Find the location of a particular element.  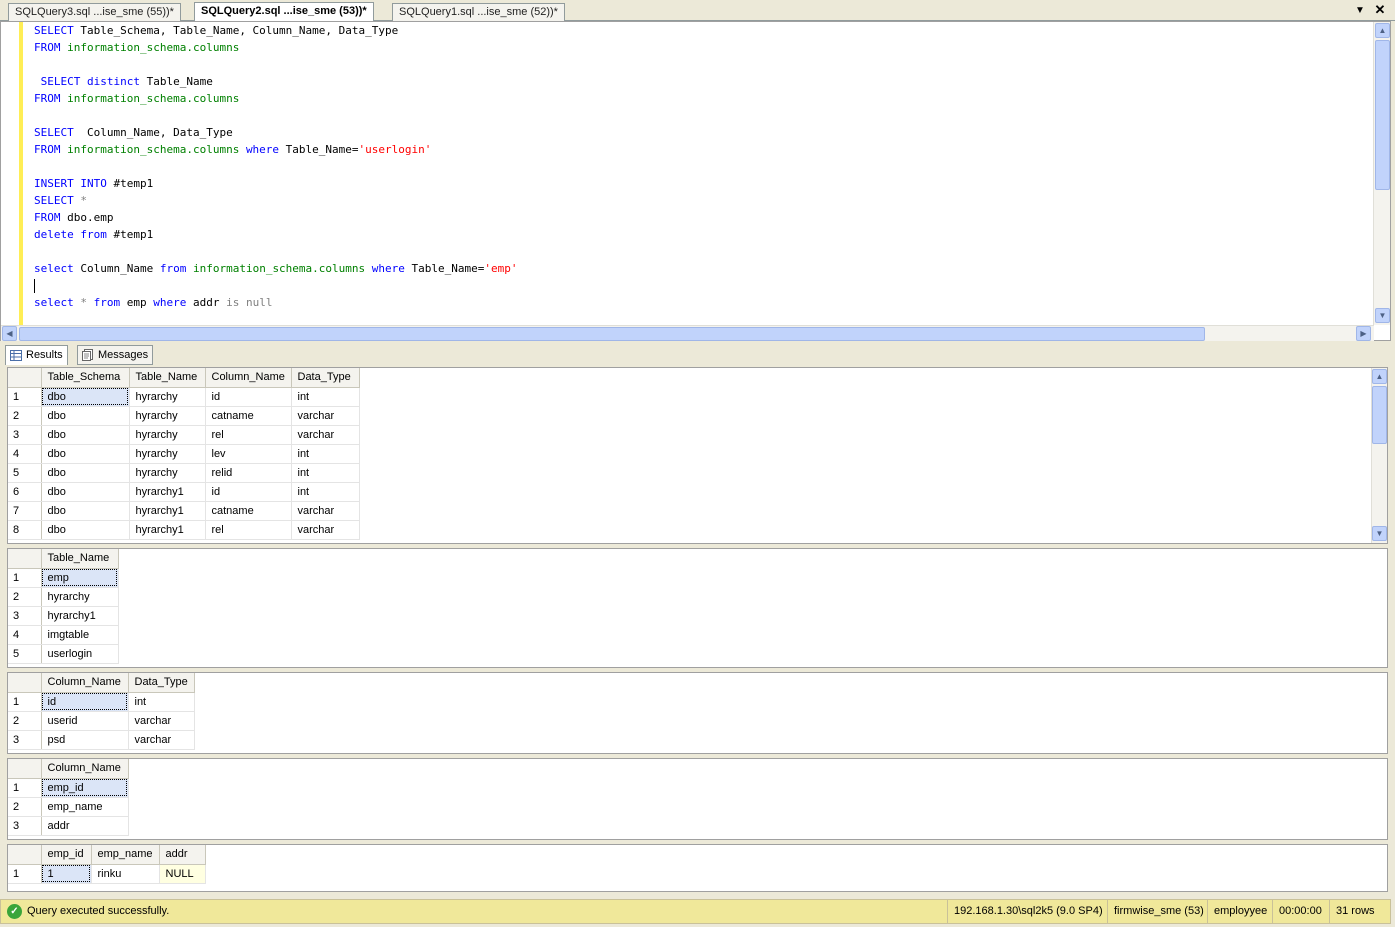

doc-tab-sqlquery3: SQLQuery3.sql ...ise_sme (55))* is located at coordinates (94, 12).